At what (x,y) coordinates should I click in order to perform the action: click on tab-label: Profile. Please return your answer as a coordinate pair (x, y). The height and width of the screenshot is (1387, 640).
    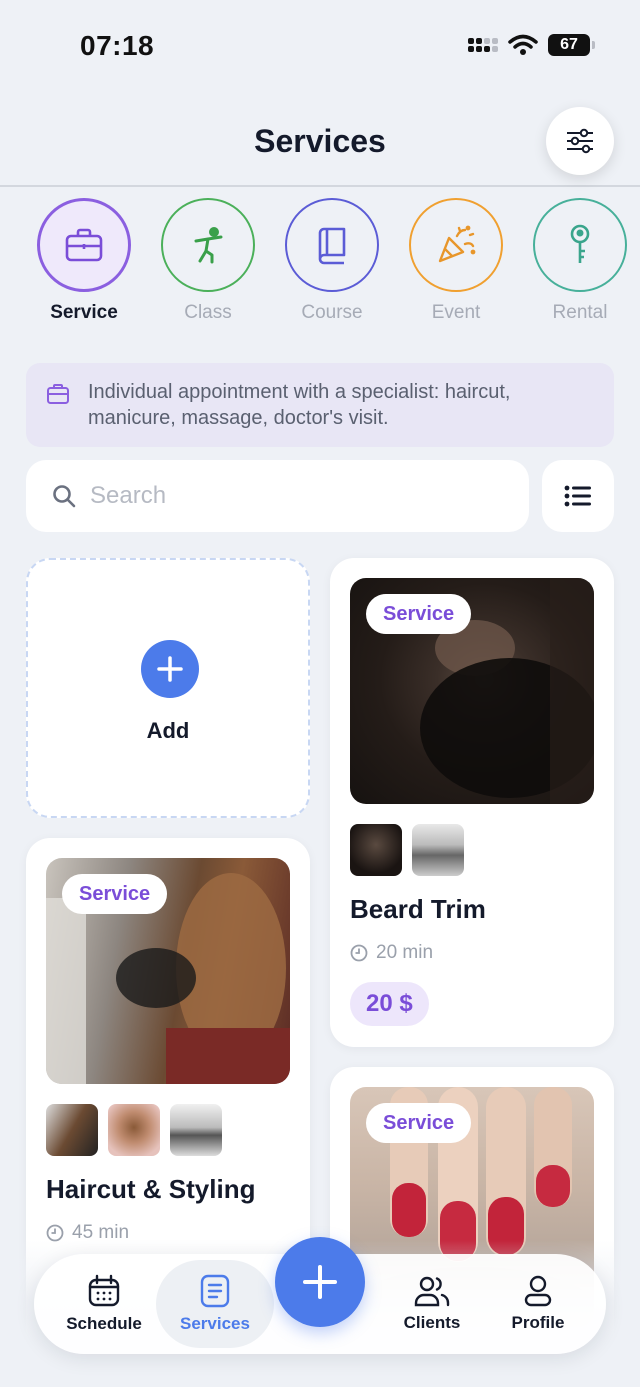
    Looking at the image, I should click on (538, 1322).